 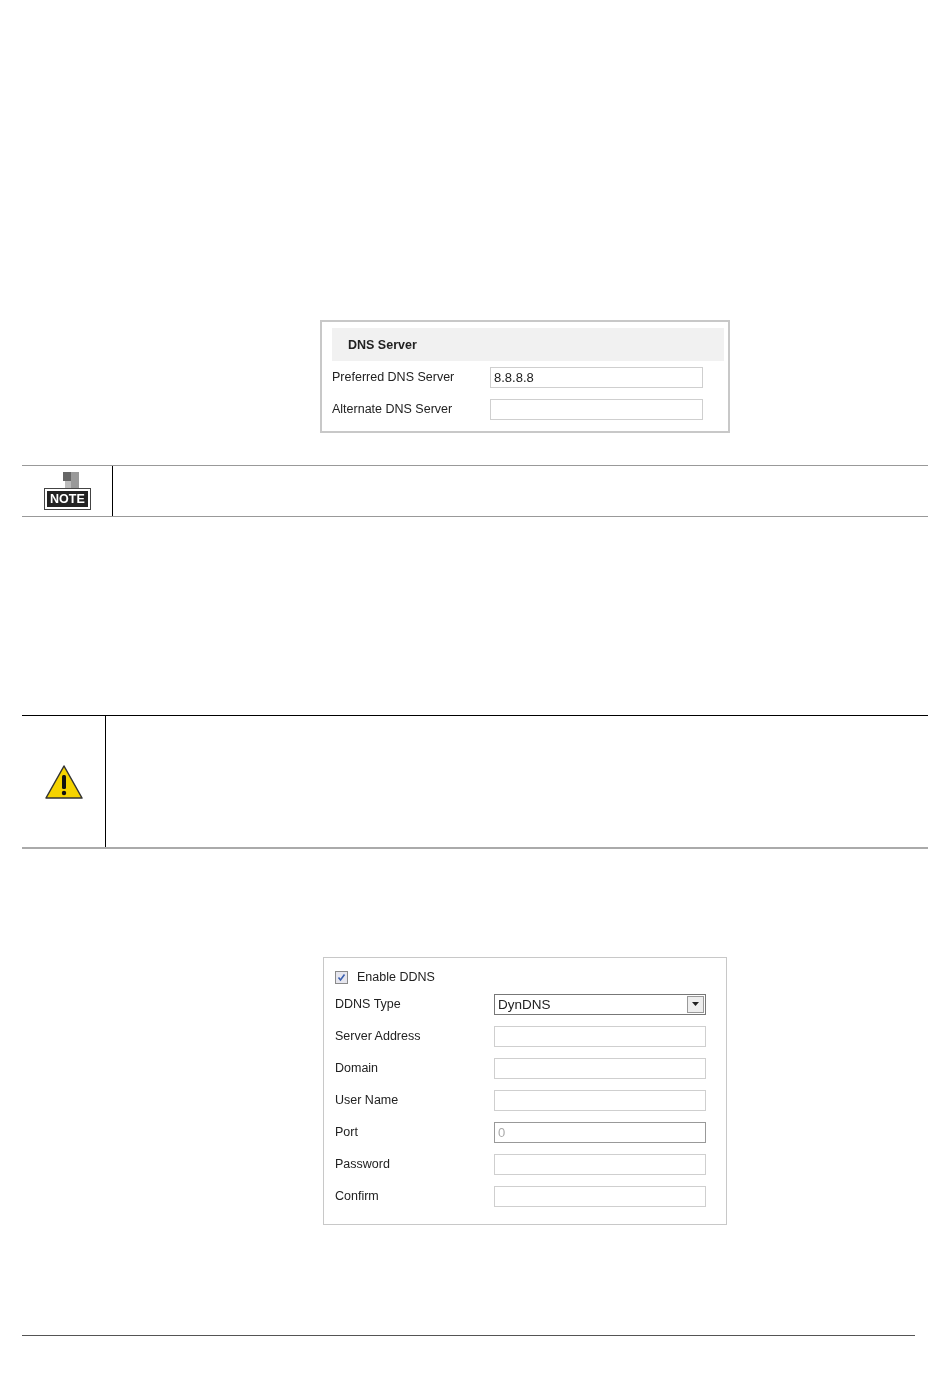 I want to click on warning-icon, so click(x=63, y=781).